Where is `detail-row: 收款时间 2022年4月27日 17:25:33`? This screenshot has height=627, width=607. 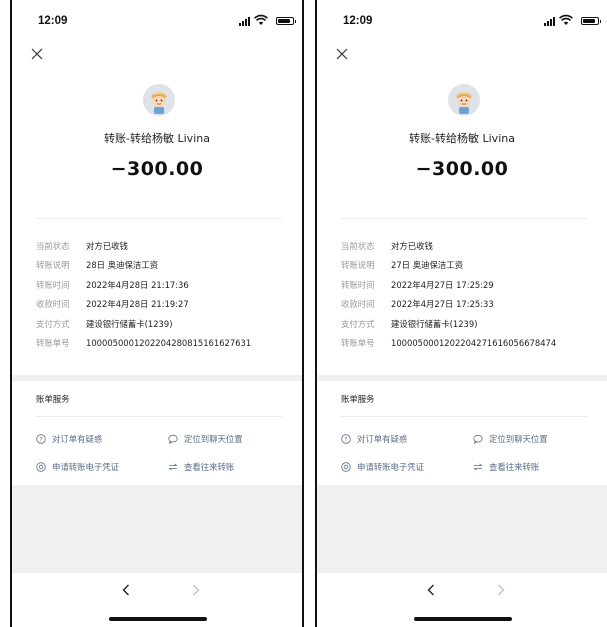
detail-row: 收款时间 2022年4月27日 17:25:33 is located at coordinates (471, 305).